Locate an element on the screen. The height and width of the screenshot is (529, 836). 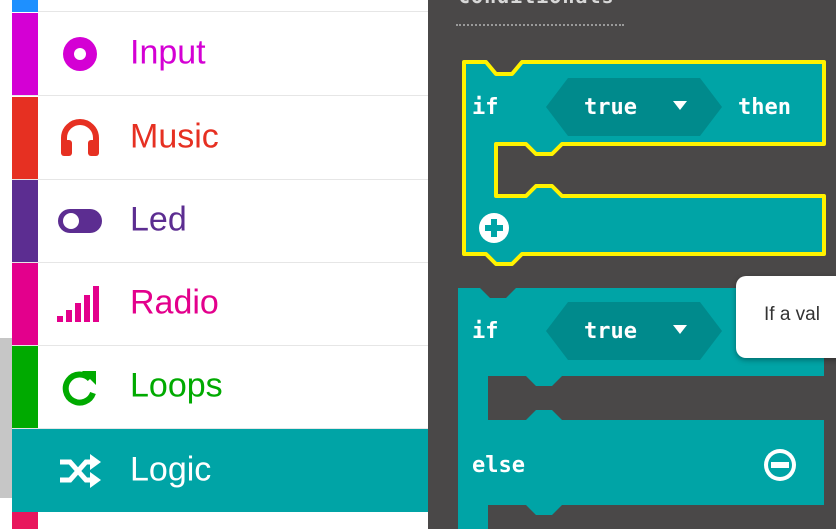
signal-bars-icon is located at coordinates (80, 304).